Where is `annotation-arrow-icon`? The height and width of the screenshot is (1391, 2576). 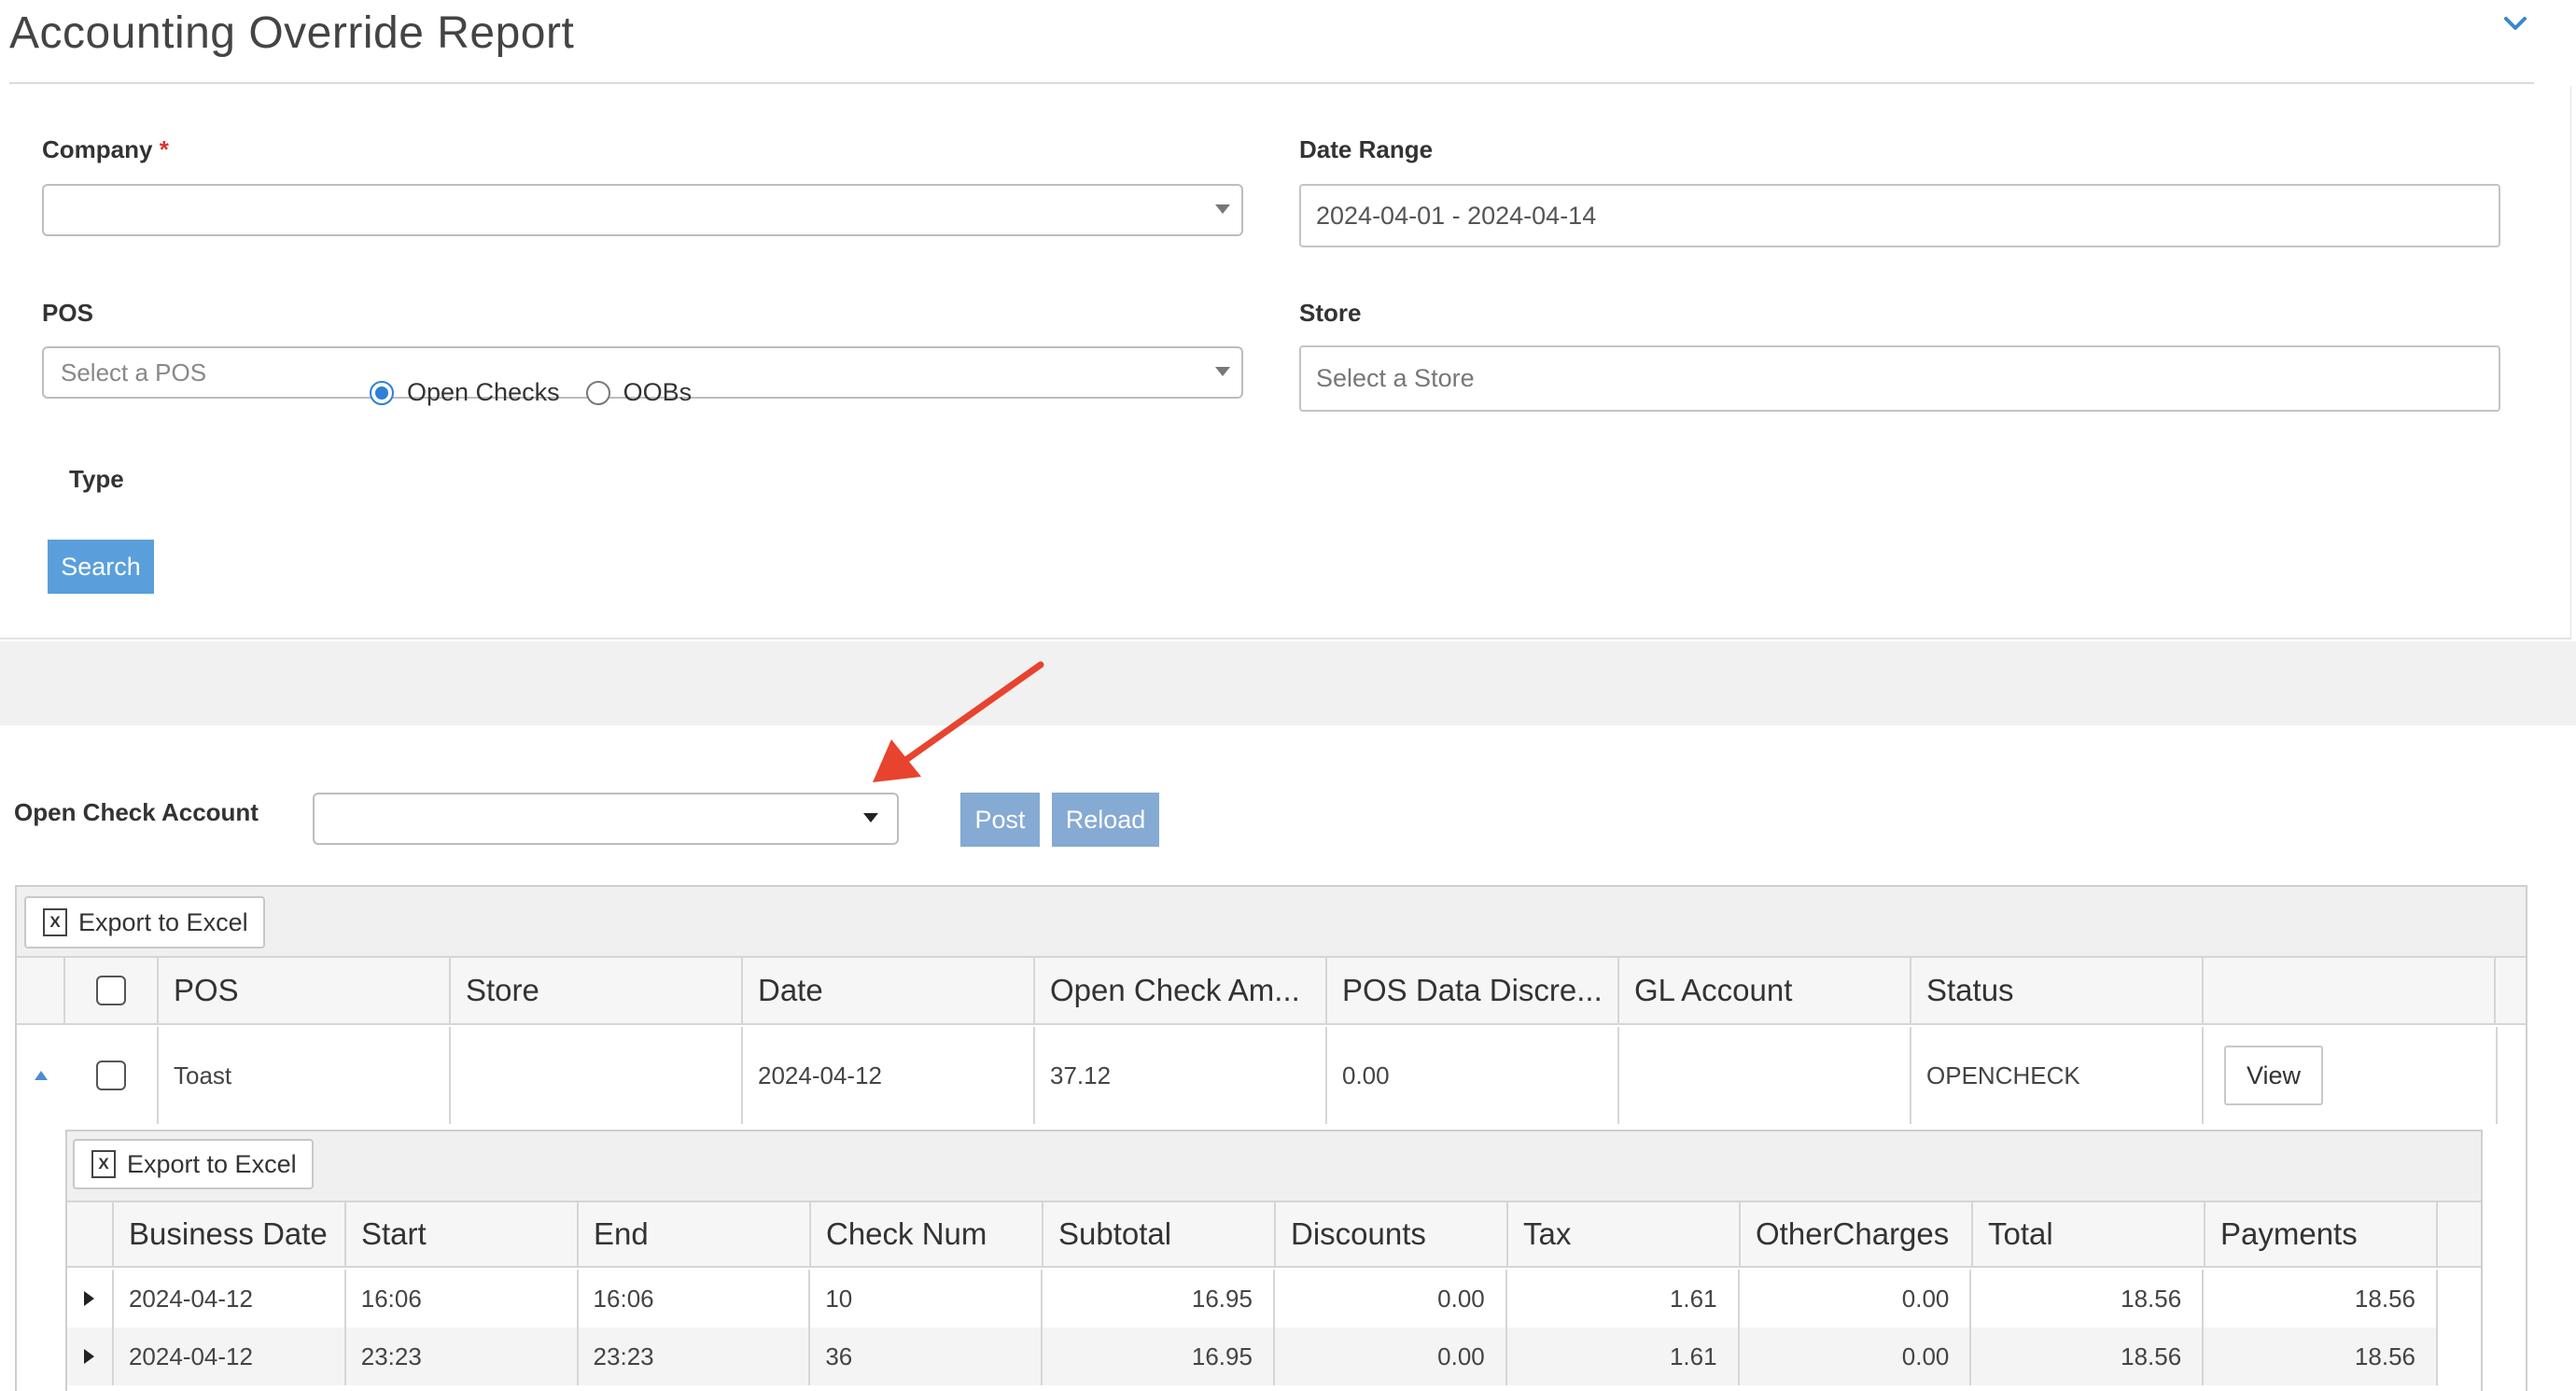 annotation-arrow-icon is located at coordinates (959, 721).